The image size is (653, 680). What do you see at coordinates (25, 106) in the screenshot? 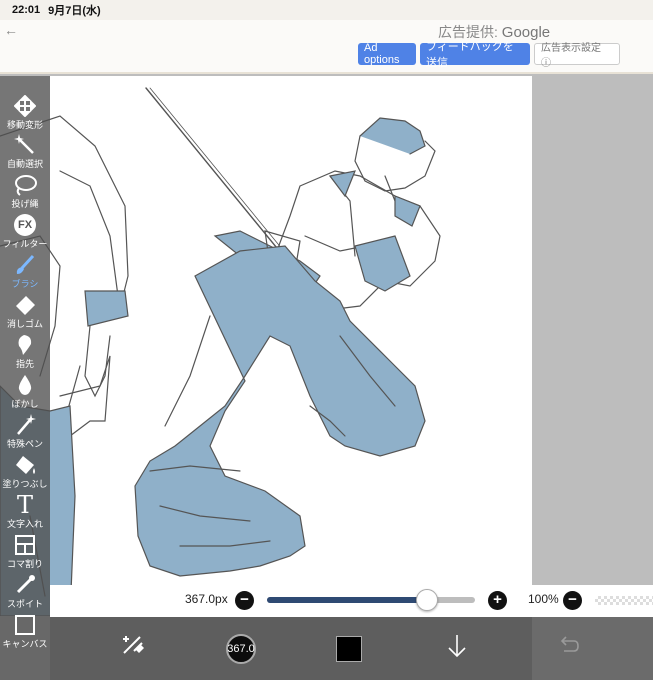
I see `move-icon` at bounding box center [25, 106].